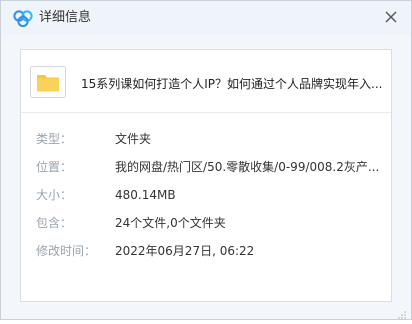 The height and width of the screenshot is (324, 412). What do you see at coordinates (170, 223) in the screenshot?
I see `detail-value-contains: 24个文件,0个文件夹` at bounding box center [170, 223].